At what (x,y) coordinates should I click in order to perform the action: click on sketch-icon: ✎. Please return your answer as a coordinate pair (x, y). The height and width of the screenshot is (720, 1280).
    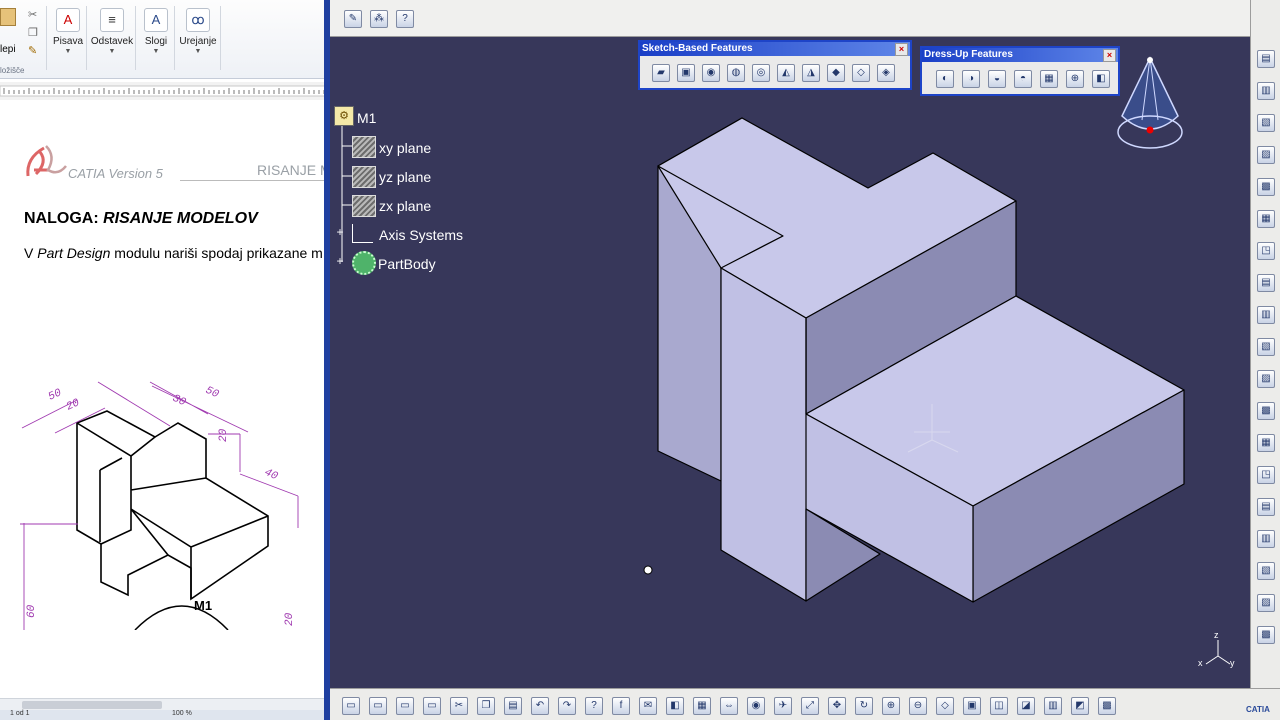
    Looking at the image, I should click on (353, 19).